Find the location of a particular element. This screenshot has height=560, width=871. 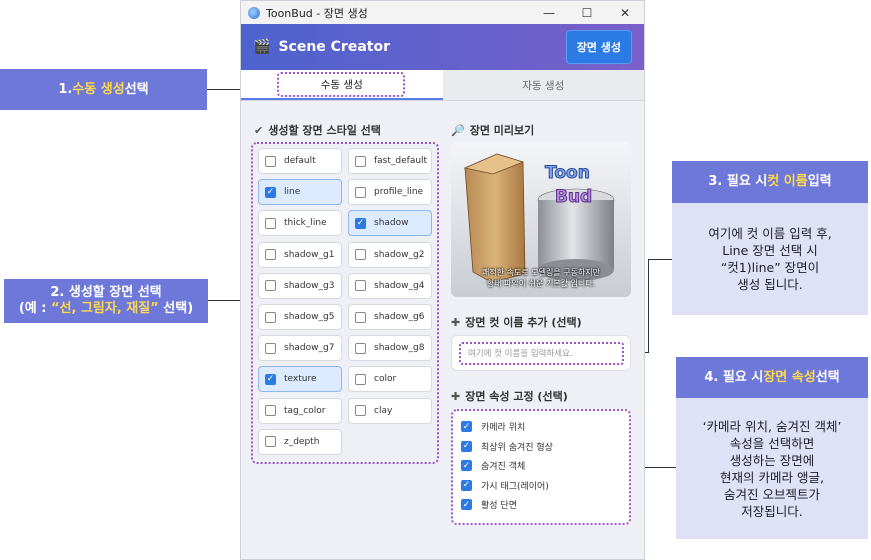

style-option-label: z_depth is located at coordinates (302, 441).